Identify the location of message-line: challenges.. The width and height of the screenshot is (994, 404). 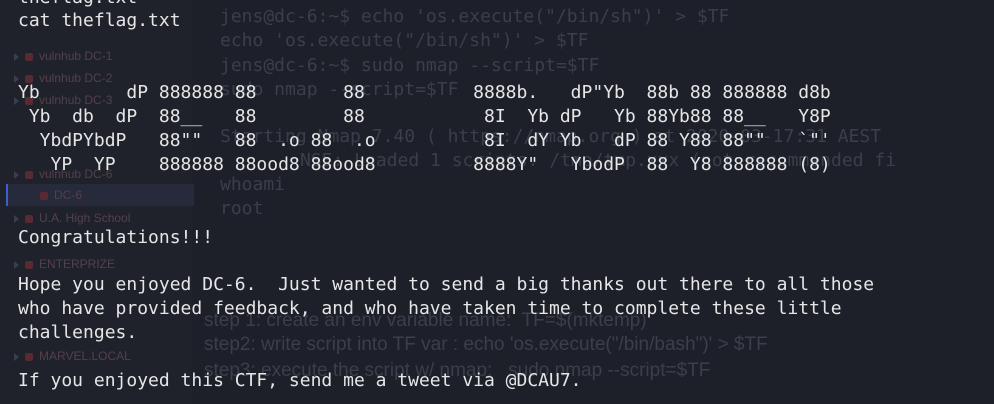
(78, 332).